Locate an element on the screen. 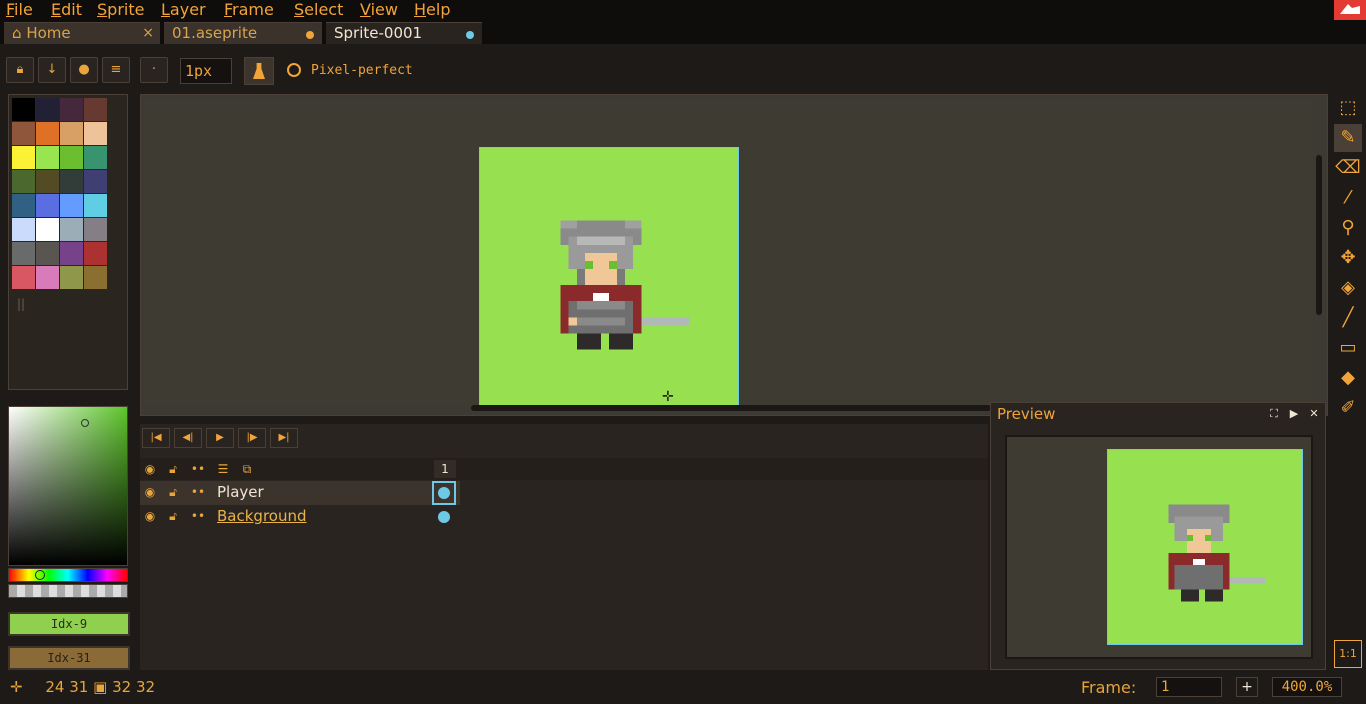 The width and height of the screenshot is (1366, 704). circle-icon: ● is located at coordinates (84, 70).